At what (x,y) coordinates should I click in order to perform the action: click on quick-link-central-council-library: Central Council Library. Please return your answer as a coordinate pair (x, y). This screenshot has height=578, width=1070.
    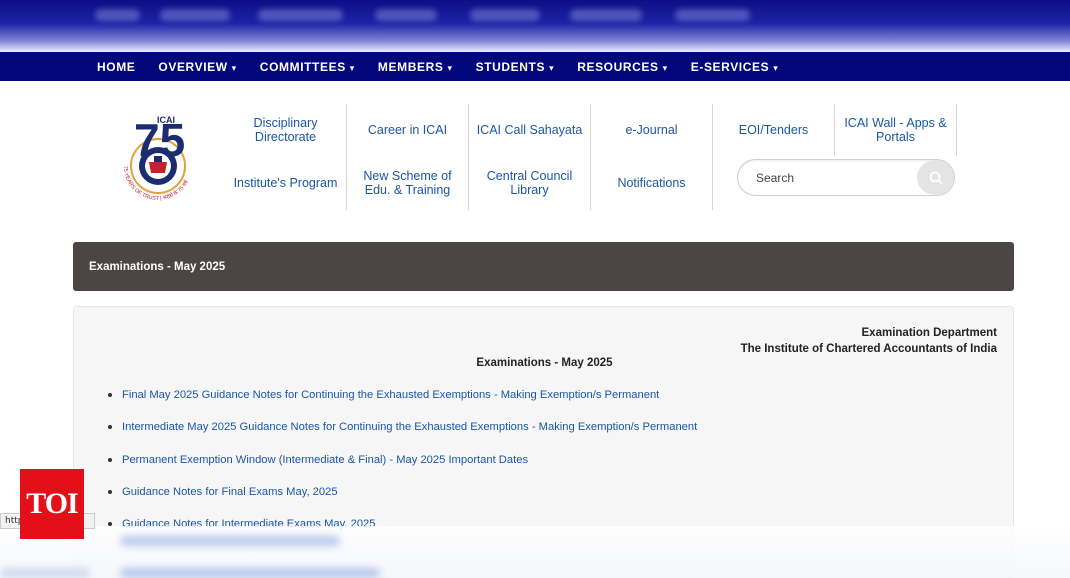
    Looking at the image, I should click on (530, 183).